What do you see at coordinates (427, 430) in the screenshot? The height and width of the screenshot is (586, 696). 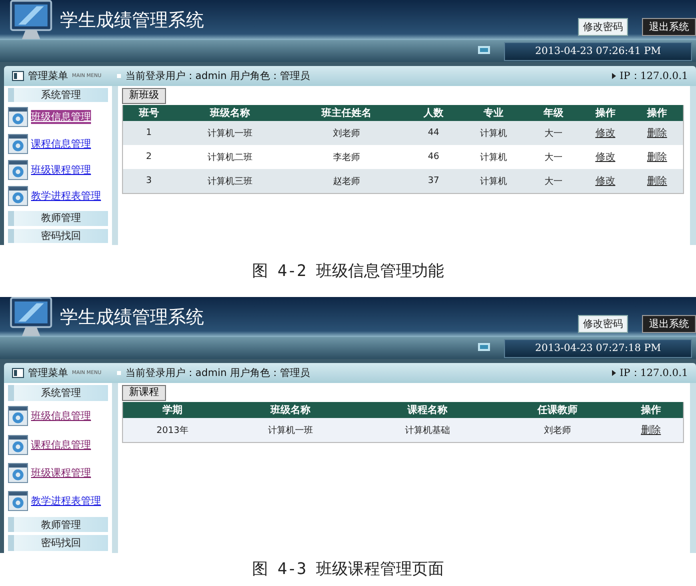 I see `table-cell: 计算机基础` at bounding box center [427, 430].